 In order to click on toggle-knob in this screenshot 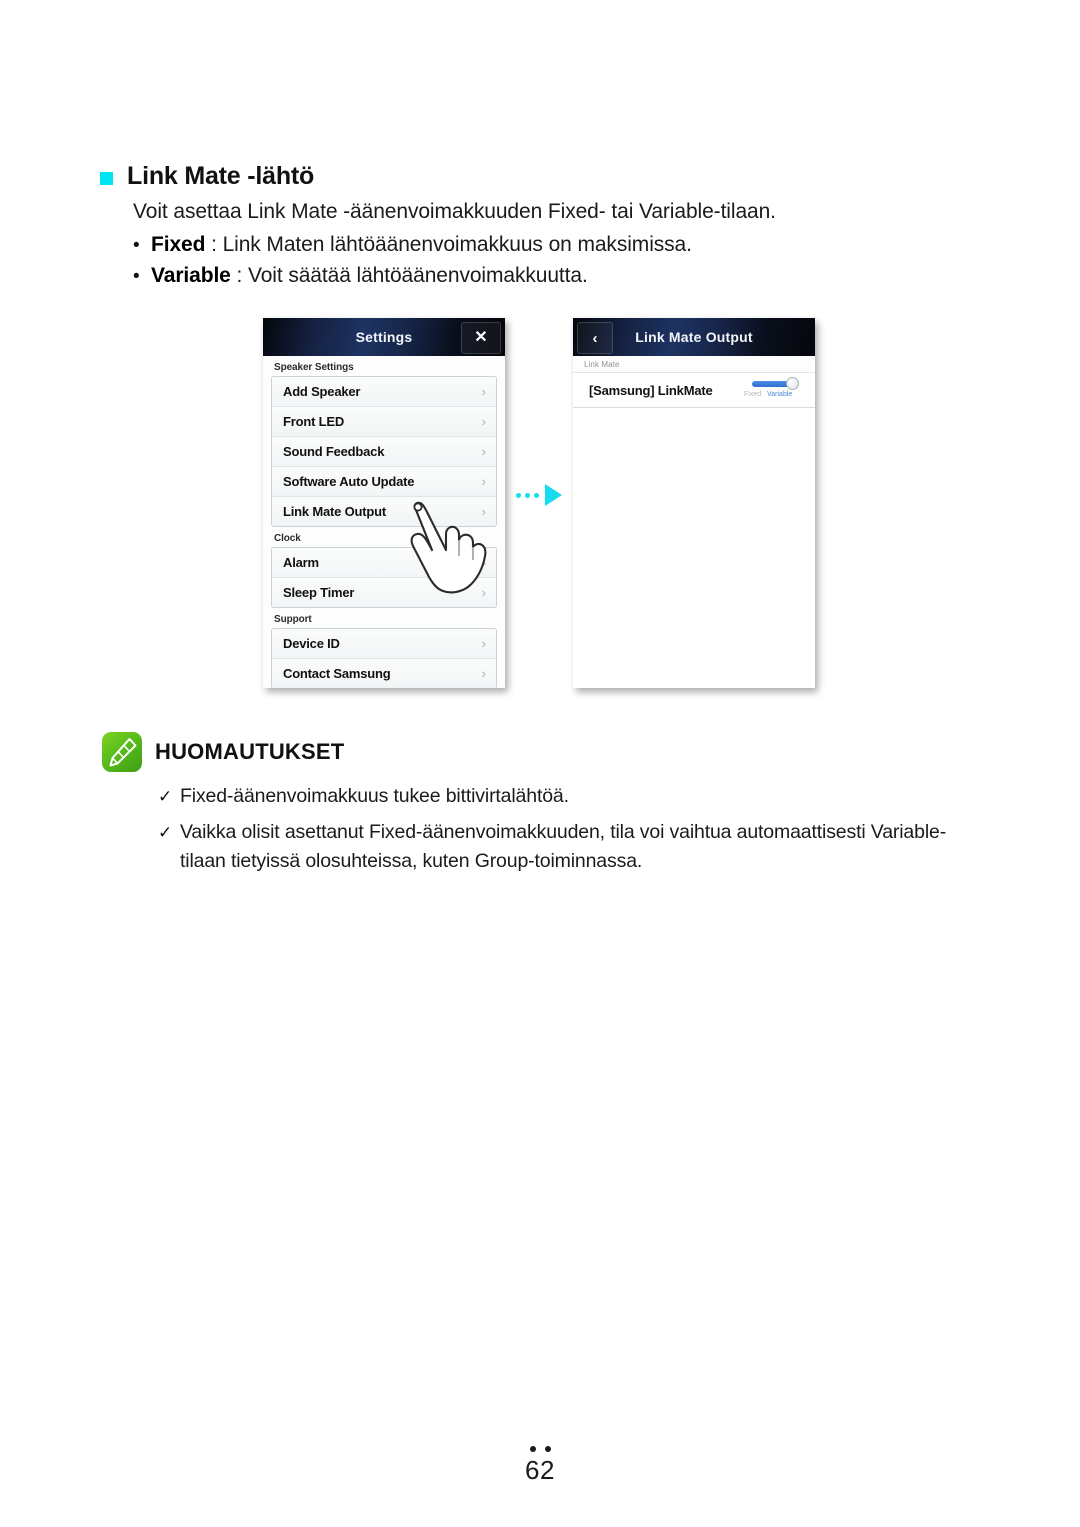, I will do `click(792, 383)`.